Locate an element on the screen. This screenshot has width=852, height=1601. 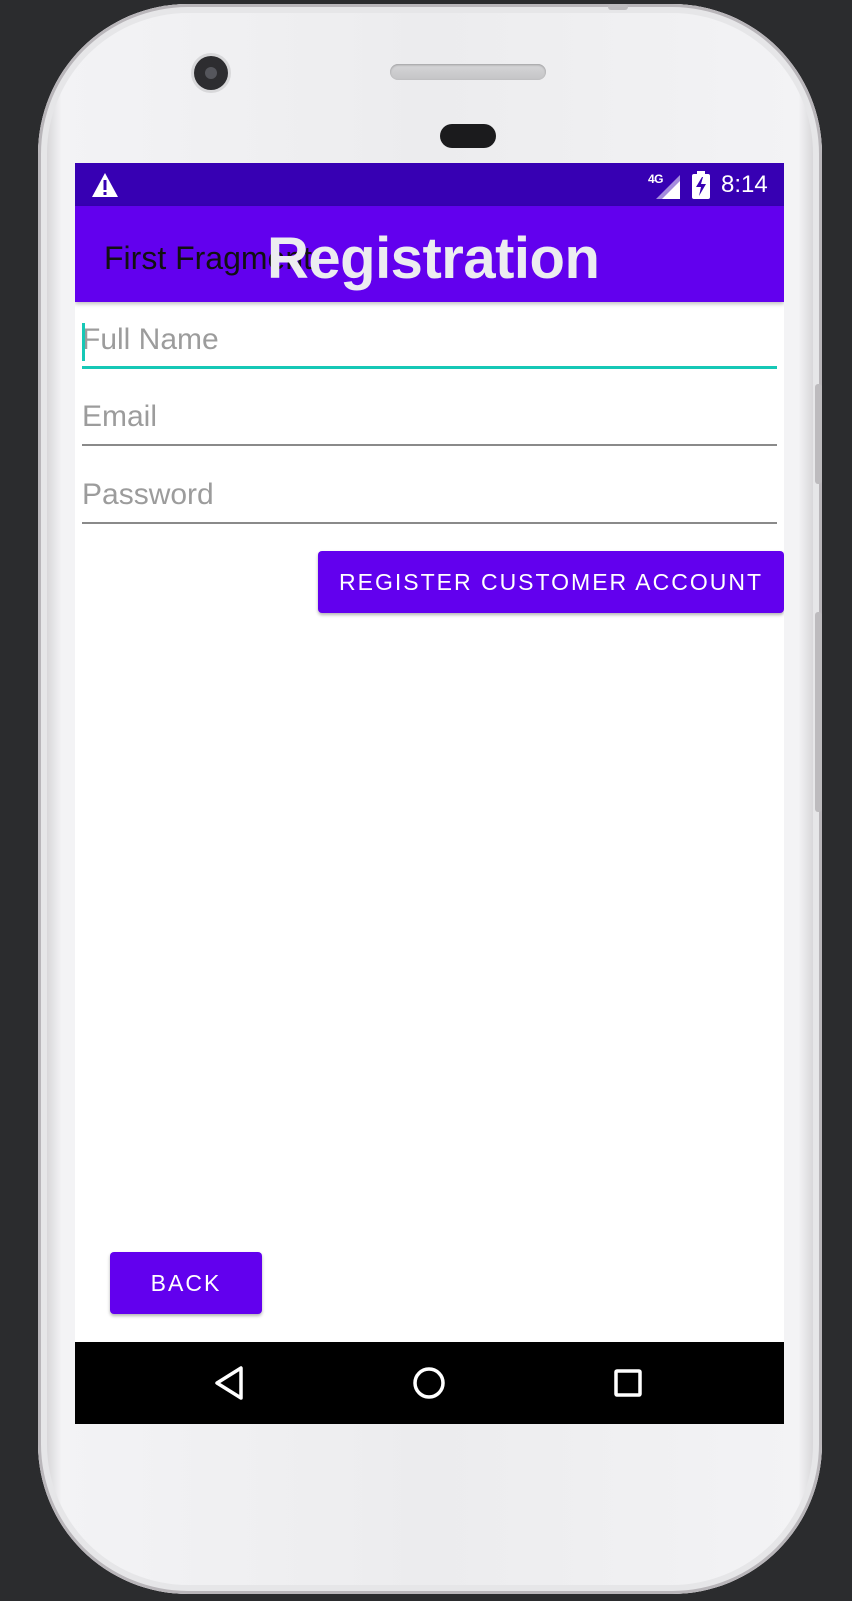
recents-square-icon is located at coordinates (628, 1383).